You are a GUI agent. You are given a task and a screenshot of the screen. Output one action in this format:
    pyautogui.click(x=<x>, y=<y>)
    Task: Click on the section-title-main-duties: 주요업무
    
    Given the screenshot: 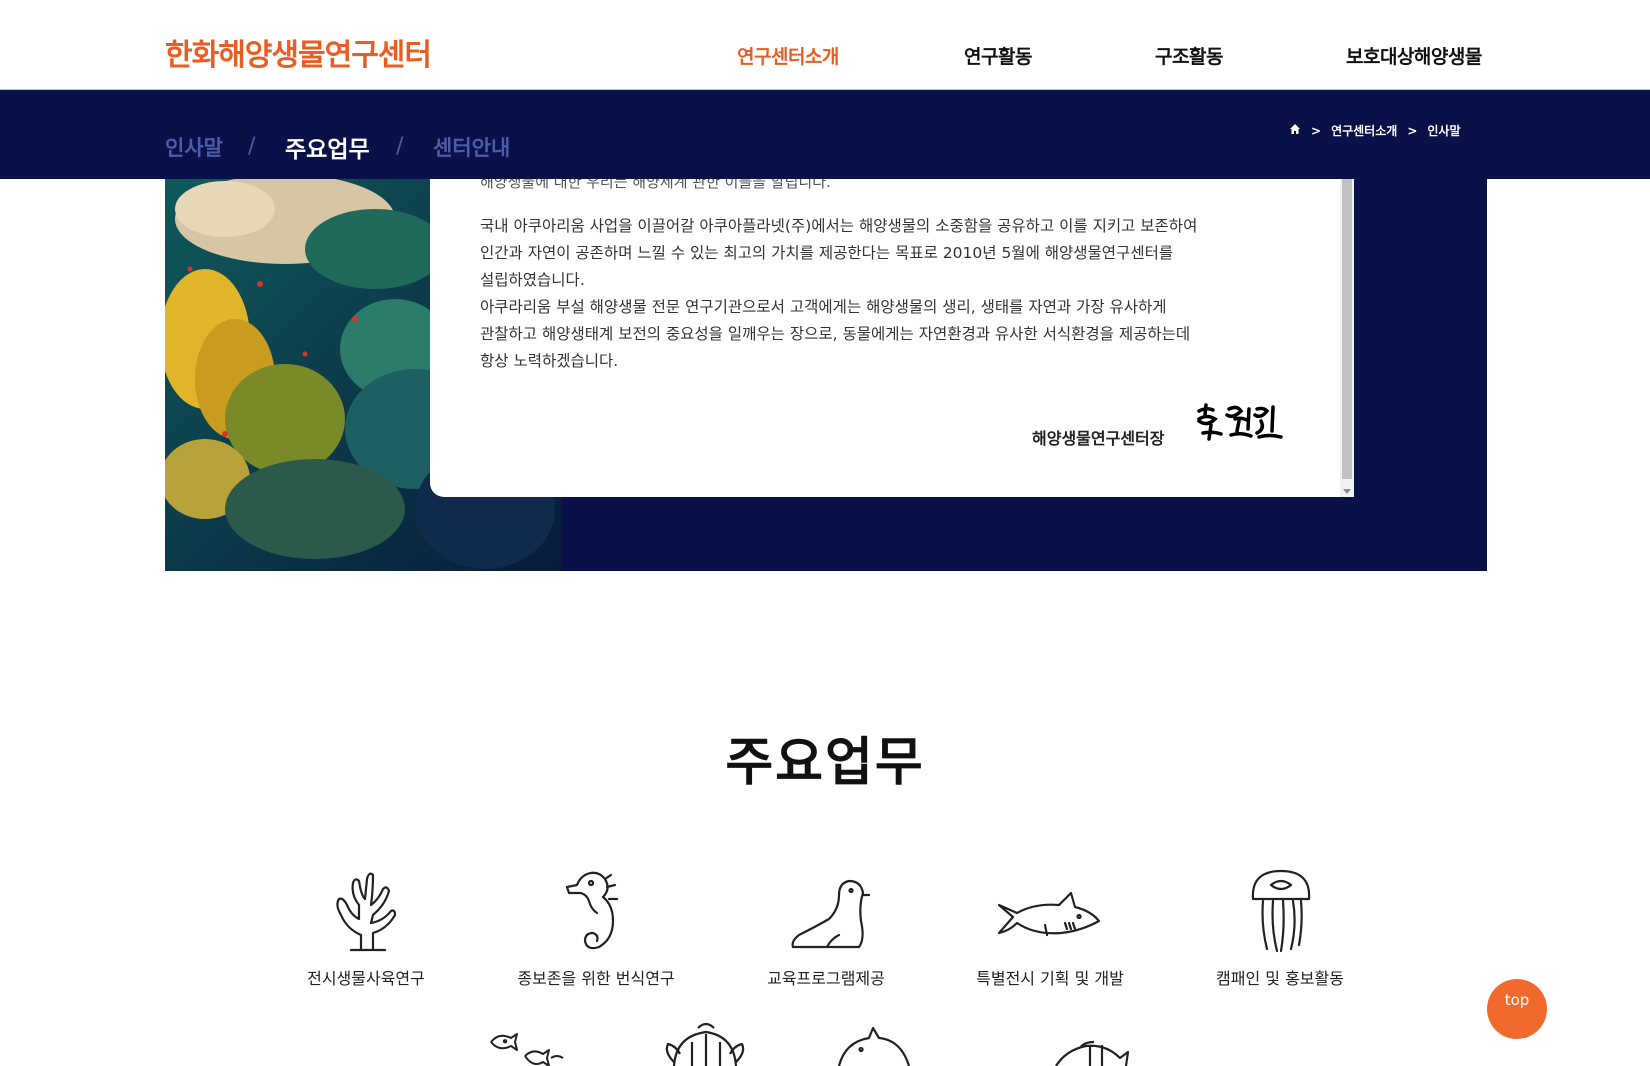 What is the action you would take?
    pyautogui.click(x=825, y=763)
    